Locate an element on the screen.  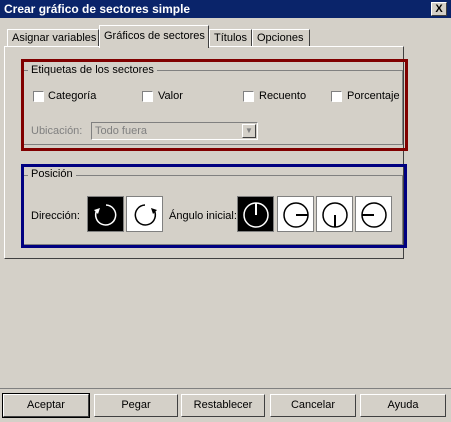
angle-6-oclock-icon is located at coordinates (335, 215).